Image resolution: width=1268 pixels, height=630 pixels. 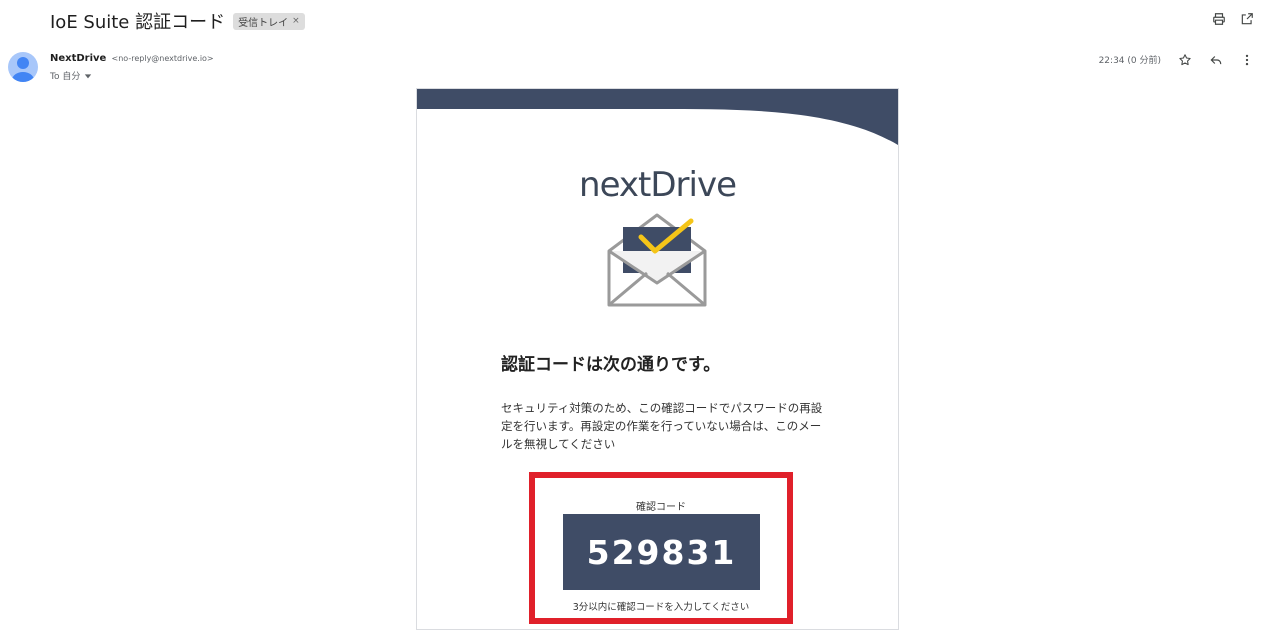 I want to click on verification-code: 529831, so click(x=662, y=552).